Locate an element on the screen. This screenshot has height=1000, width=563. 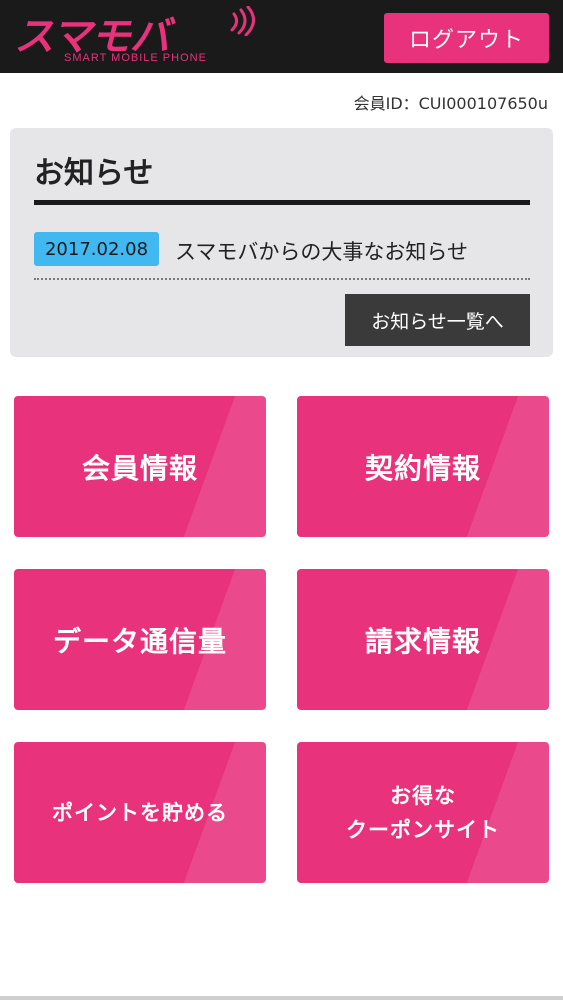
news-divider is located at coordinates (282, 202).